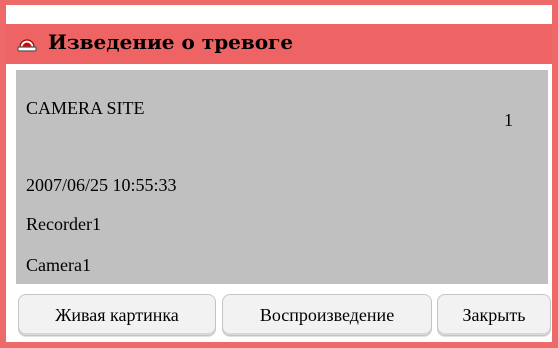 The image size is (558, 348). I want to click on camera-name: Camera1, so click(58, 265).